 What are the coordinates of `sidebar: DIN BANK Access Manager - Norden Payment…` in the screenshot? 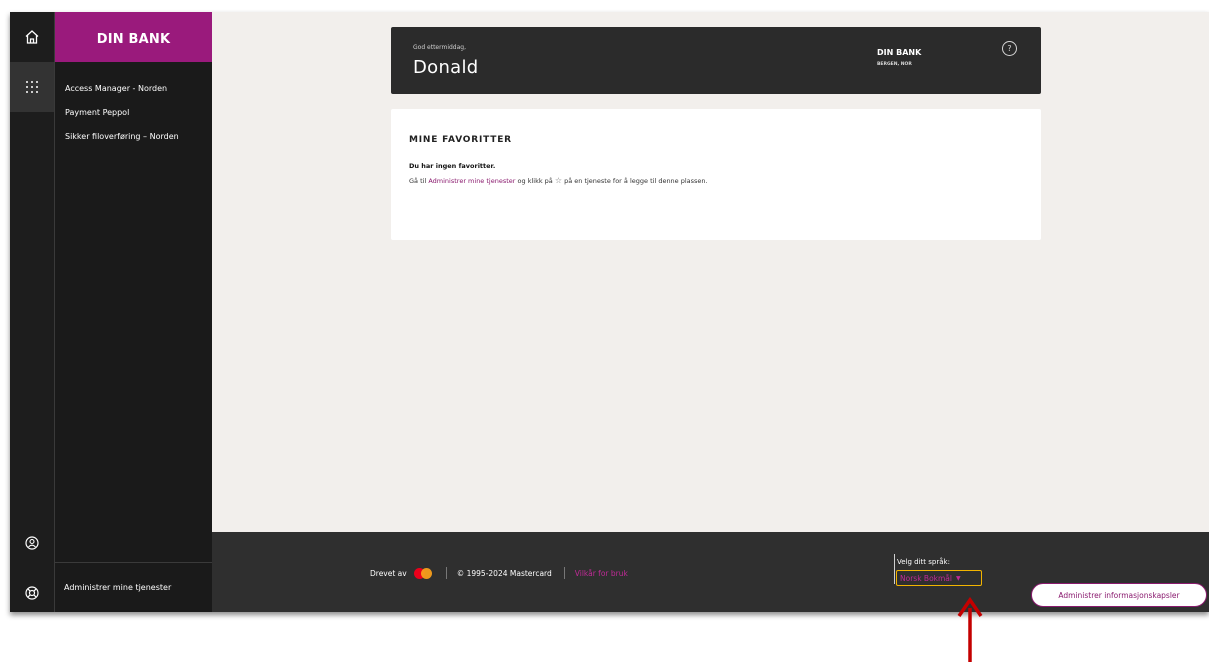 It's located at (133, 312).